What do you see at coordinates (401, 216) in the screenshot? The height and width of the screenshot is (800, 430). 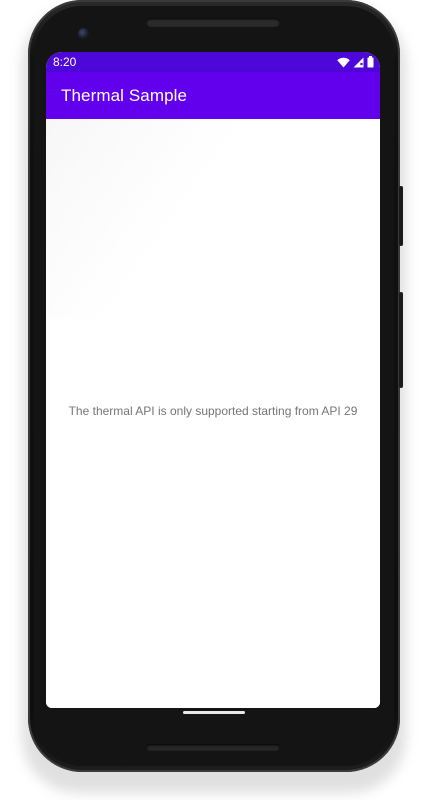 I see `power-button` at bounding box center [401, 216].